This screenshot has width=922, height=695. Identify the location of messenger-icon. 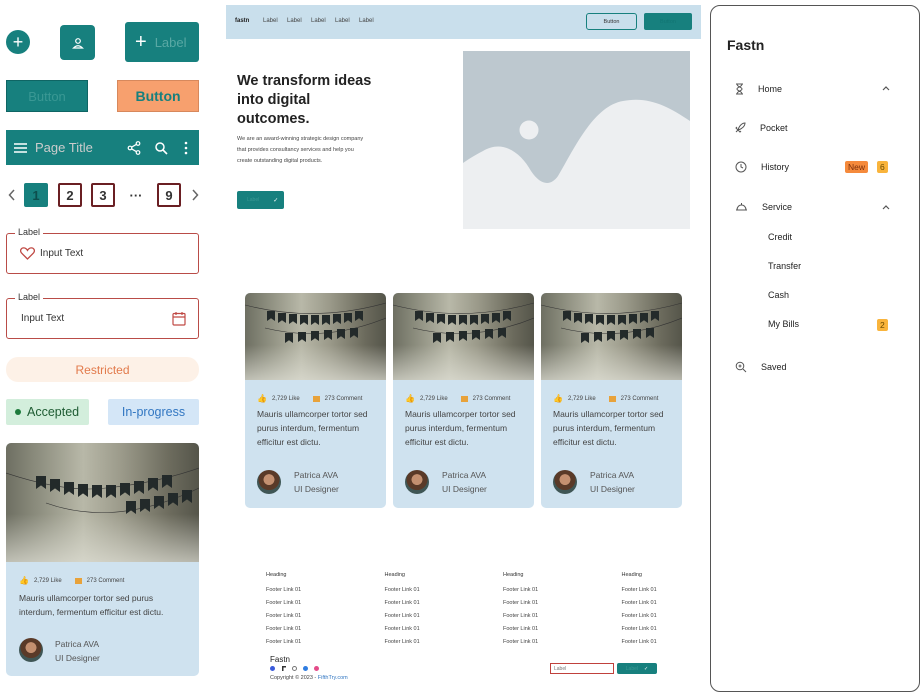
(305, 668).